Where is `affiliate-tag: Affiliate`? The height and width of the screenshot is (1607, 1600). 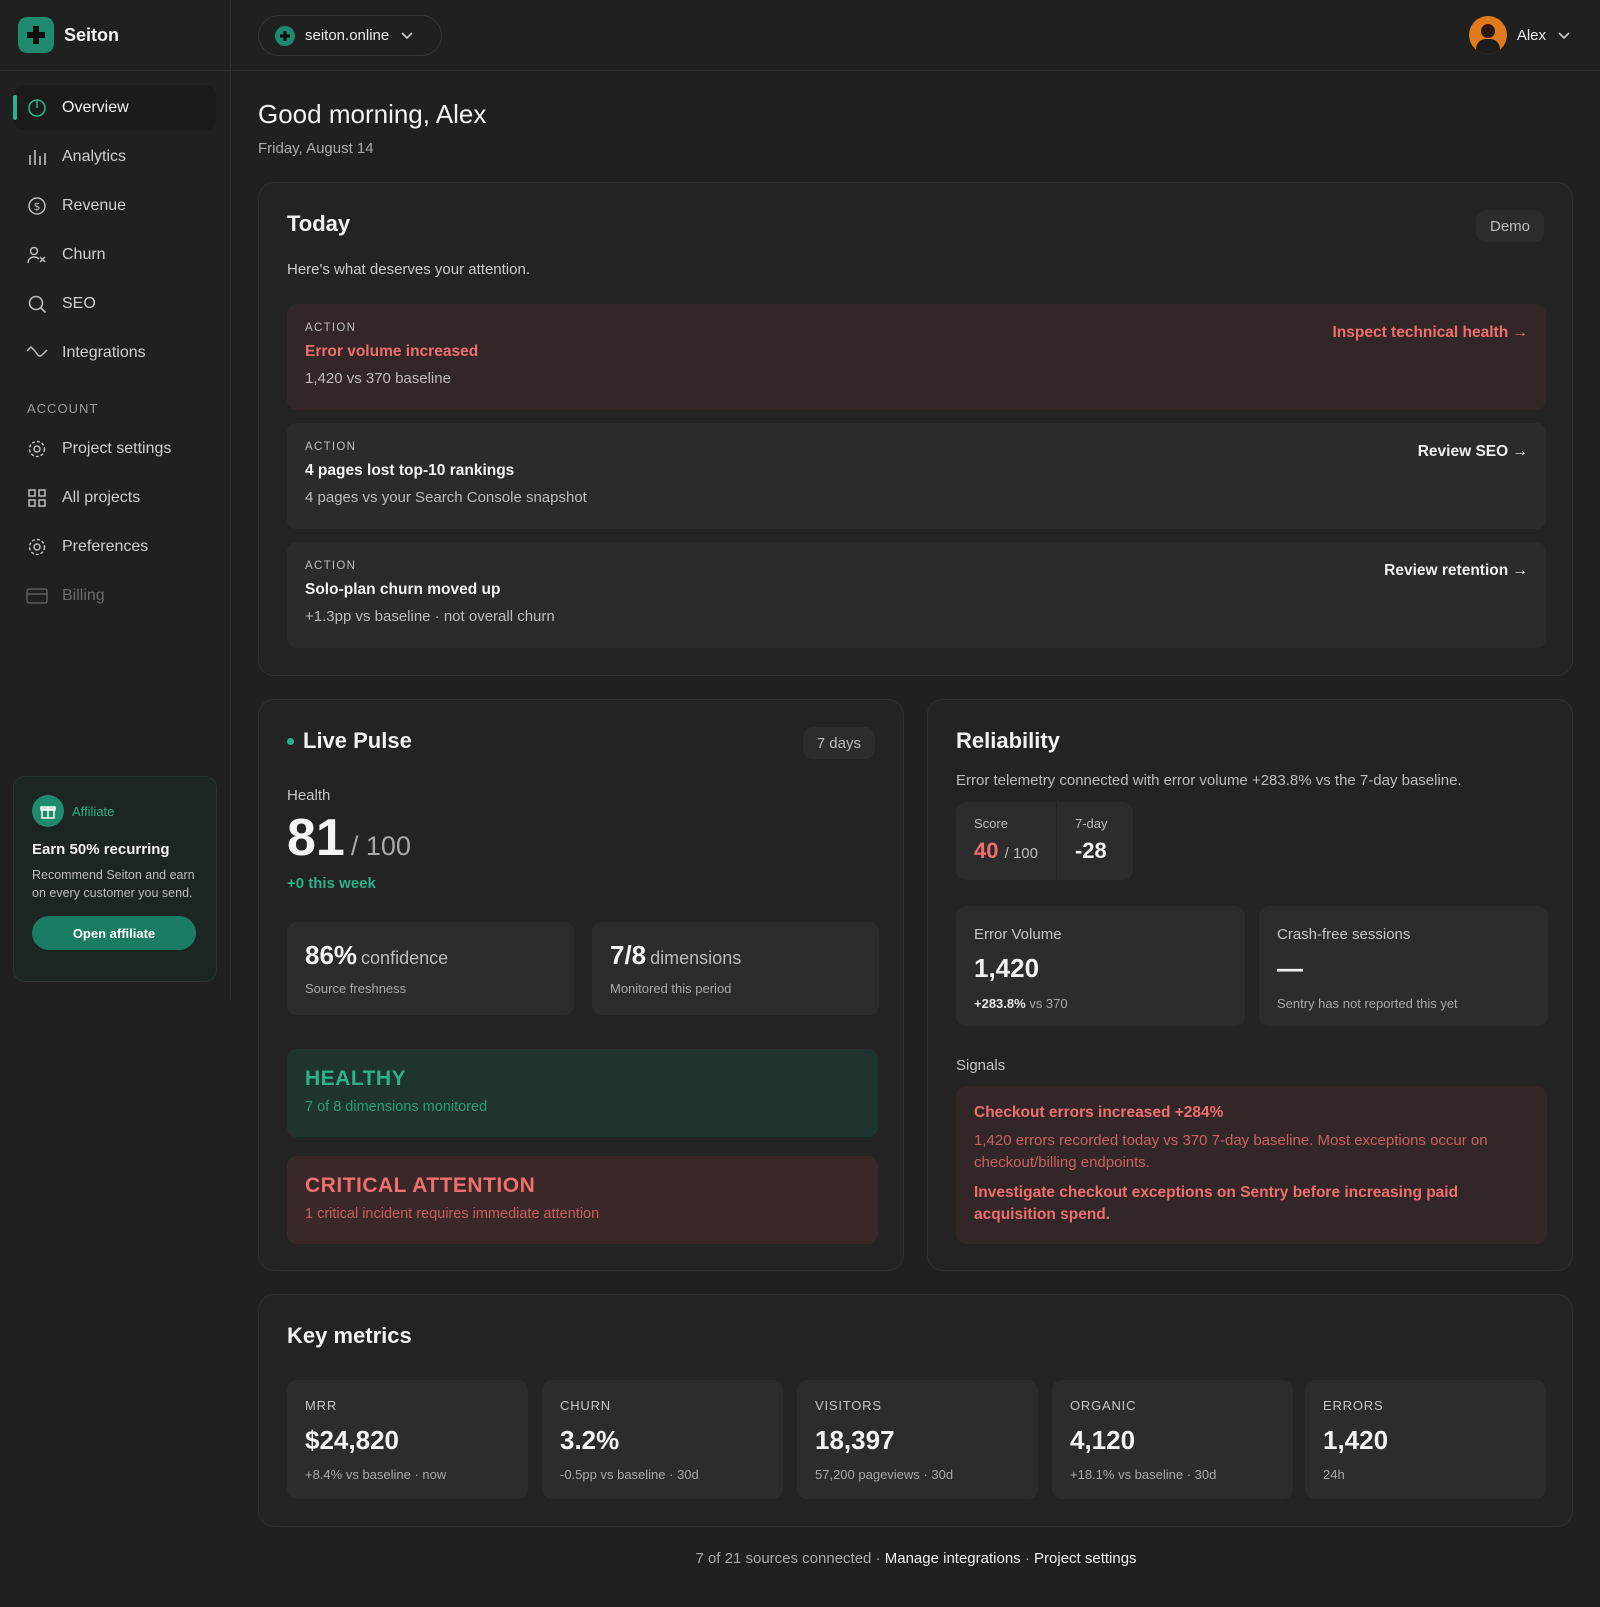 affiliate-tag: Affiliate is located at coordinates (93, 811).